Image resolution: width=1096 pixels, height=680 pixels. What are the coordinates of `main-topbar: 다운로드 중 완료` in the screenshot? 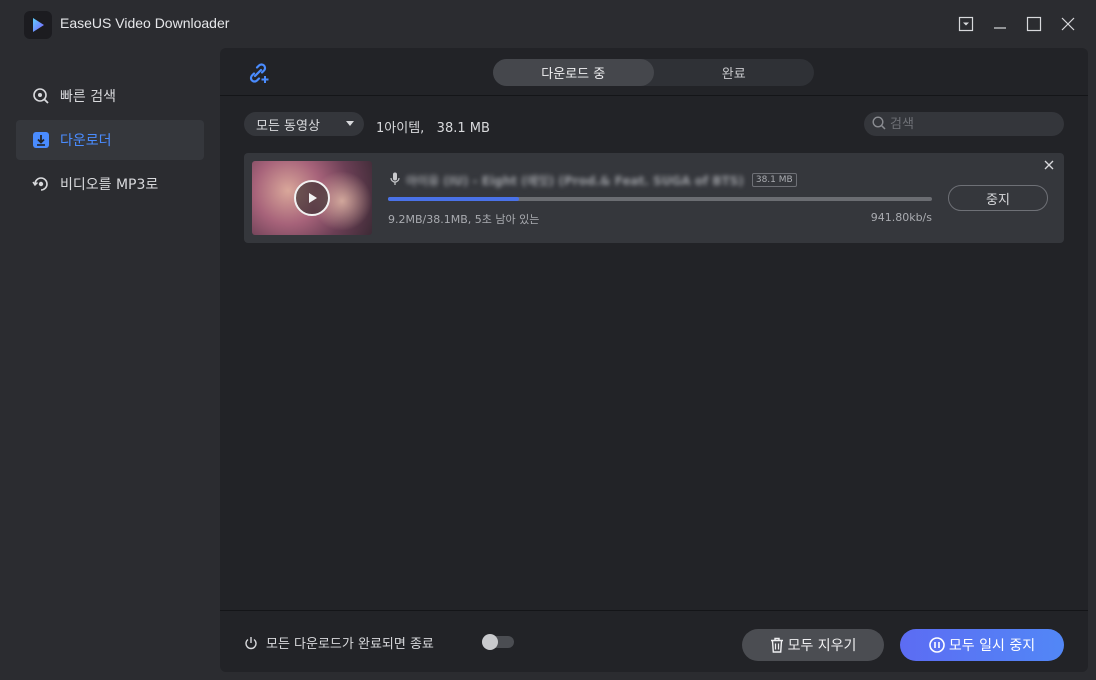 It's located at (654, 72).